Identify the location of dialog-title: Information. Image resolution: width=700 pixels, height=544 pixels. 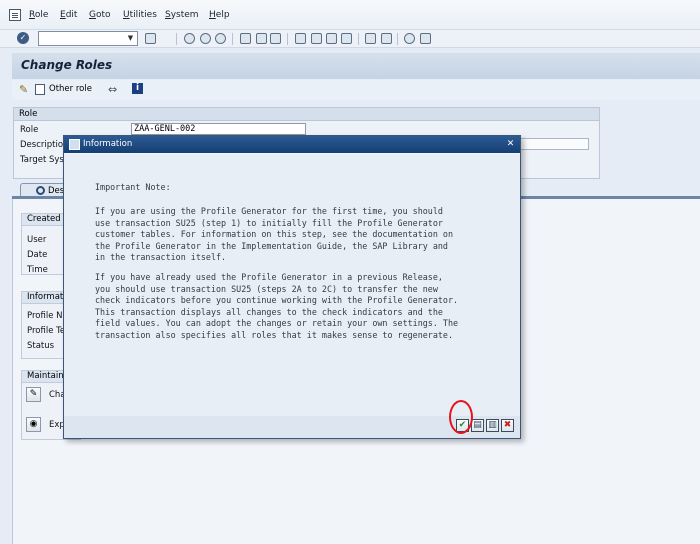
(108, 144).